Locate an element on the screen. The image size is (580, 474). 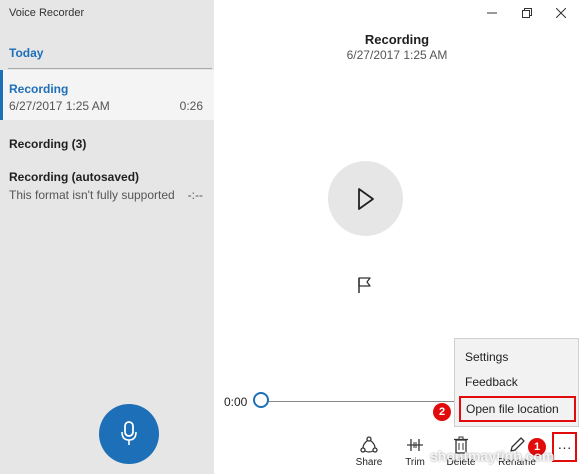
recording-date: 6/27/2017 1:25 AM is located at coordinates (59, 106).